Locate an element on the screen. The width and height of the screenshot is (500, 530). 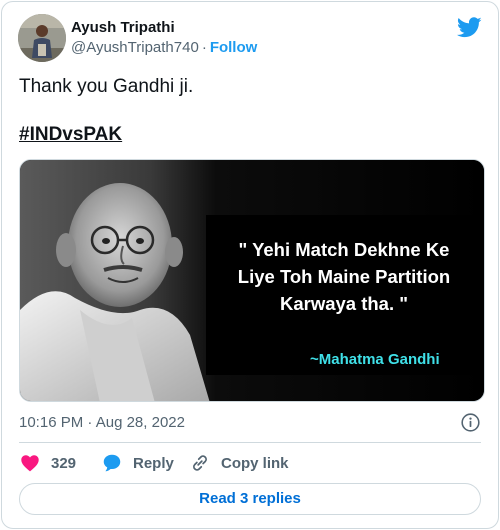
hashtag-link: #INDvsPAK is located at coordinates (70, 135).